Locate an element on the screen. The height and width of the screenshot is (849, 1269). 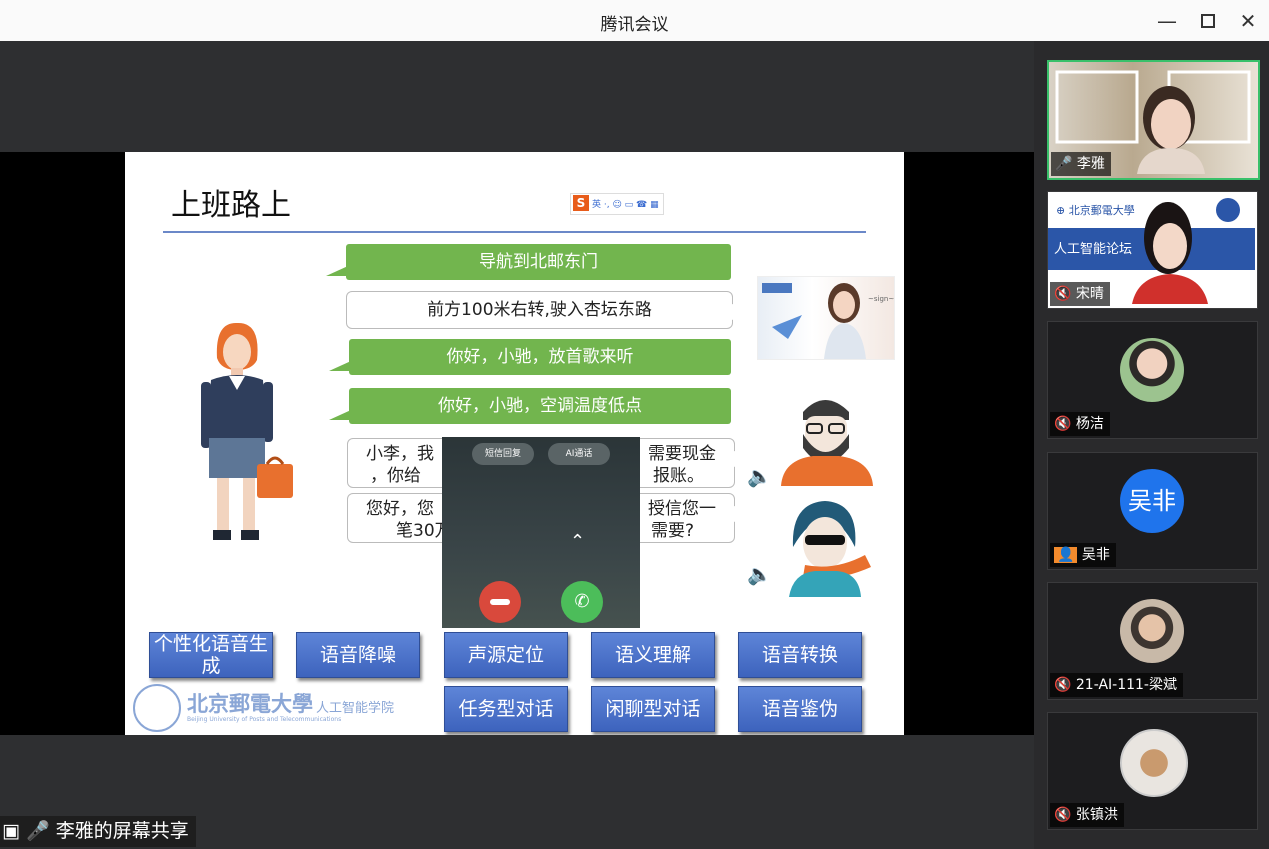
bubble-text: 需要? is located at coordinates (672, 531).